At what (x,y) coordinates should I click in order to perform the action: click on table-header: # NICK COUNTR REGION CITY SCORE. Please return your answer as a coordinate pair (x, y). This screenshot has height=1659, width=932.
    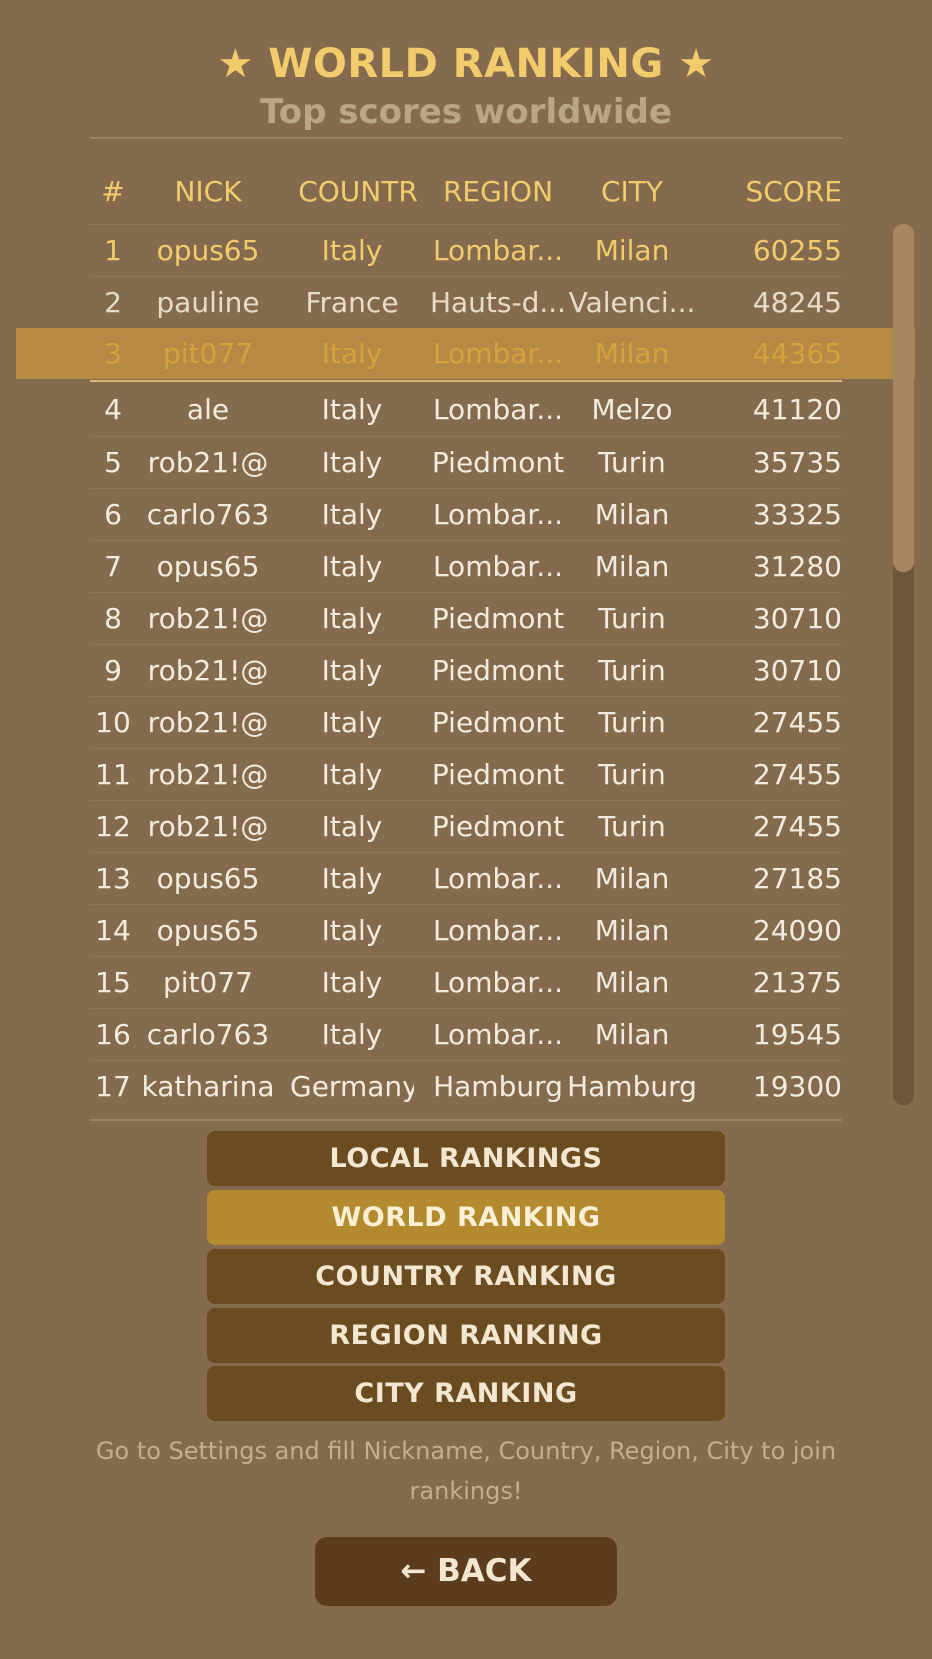
    Looking at the image, I should click on (466, 192).